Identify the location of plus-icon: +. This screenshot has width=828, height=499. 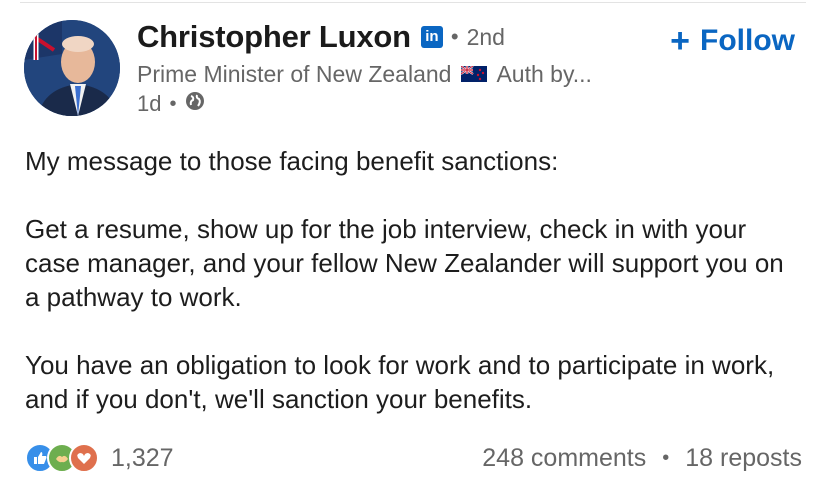
(680, 41).